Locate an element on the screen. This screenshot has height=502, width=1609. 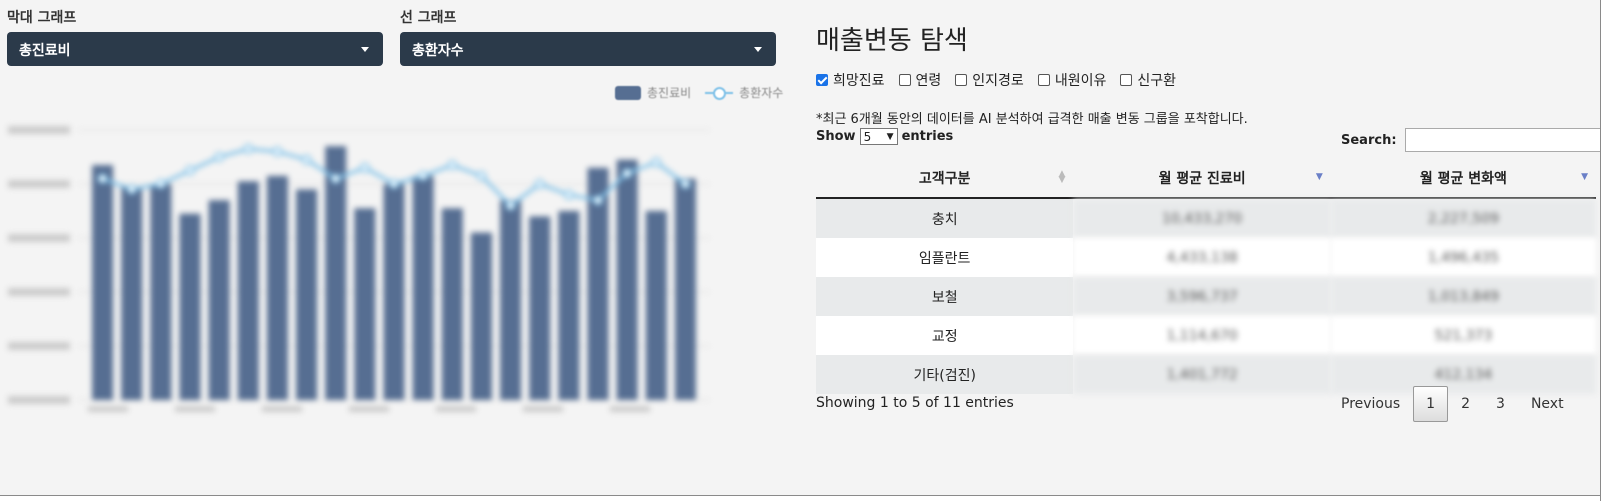
page-length-select: 5 ▼ is located at coordinates (878, 136).